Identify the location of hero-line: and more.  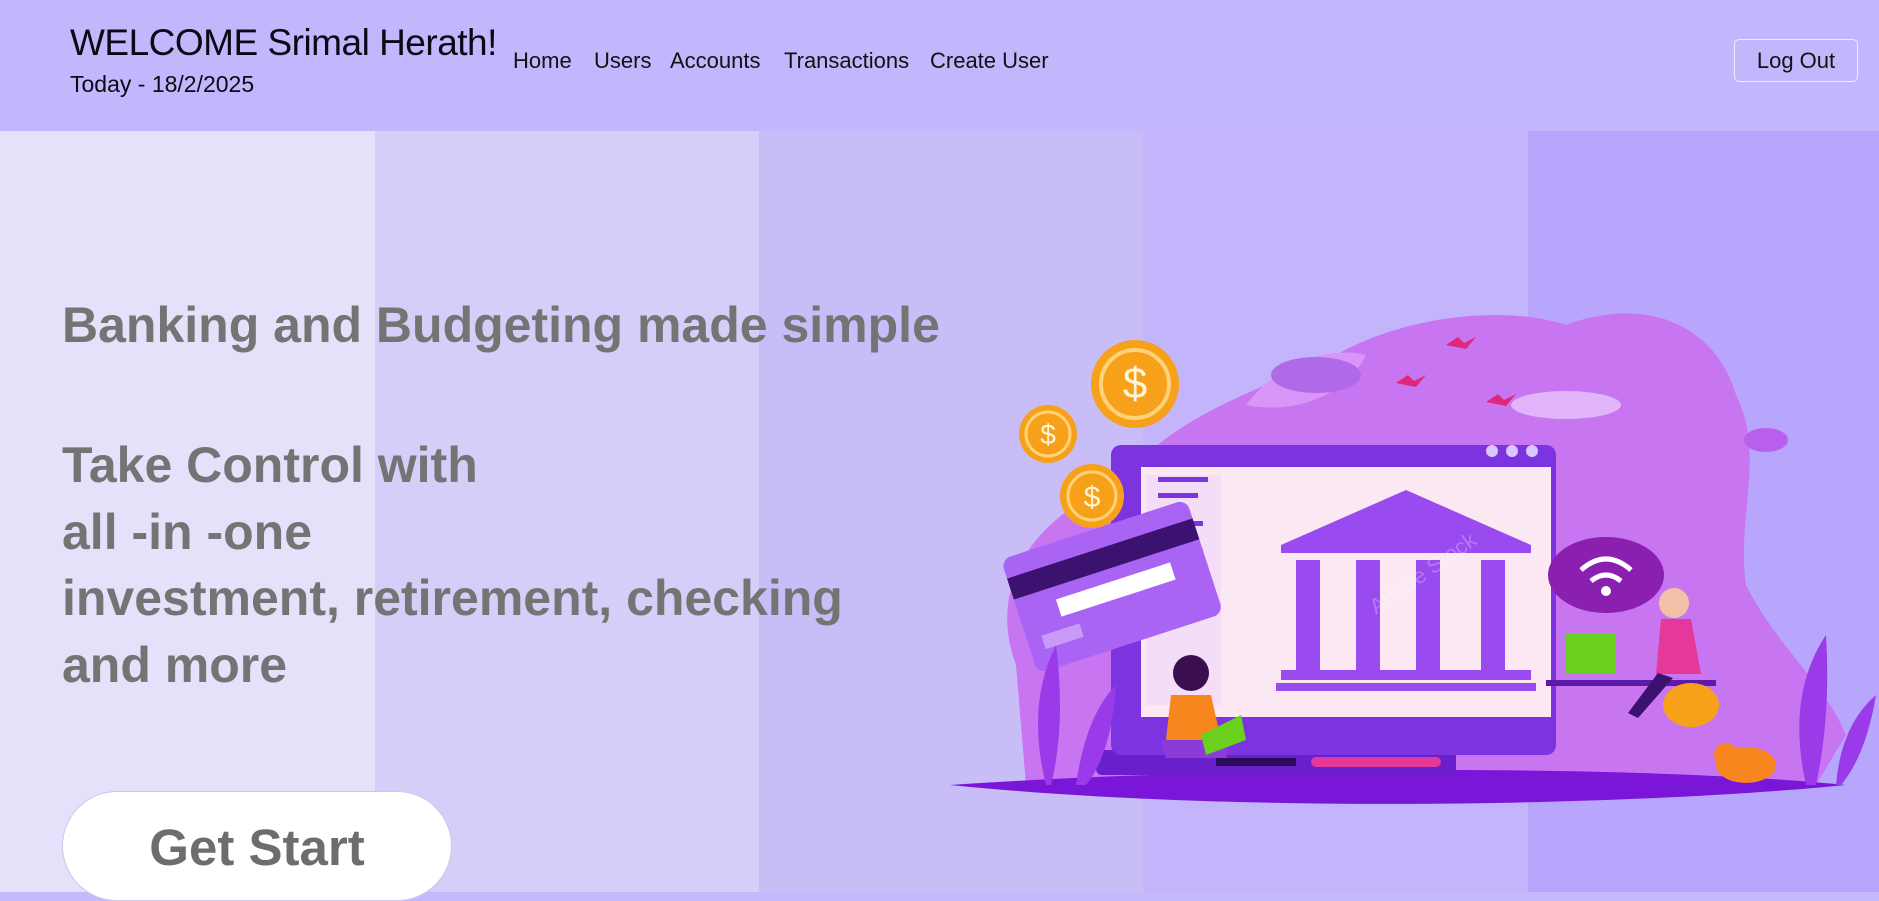
(175, 665).